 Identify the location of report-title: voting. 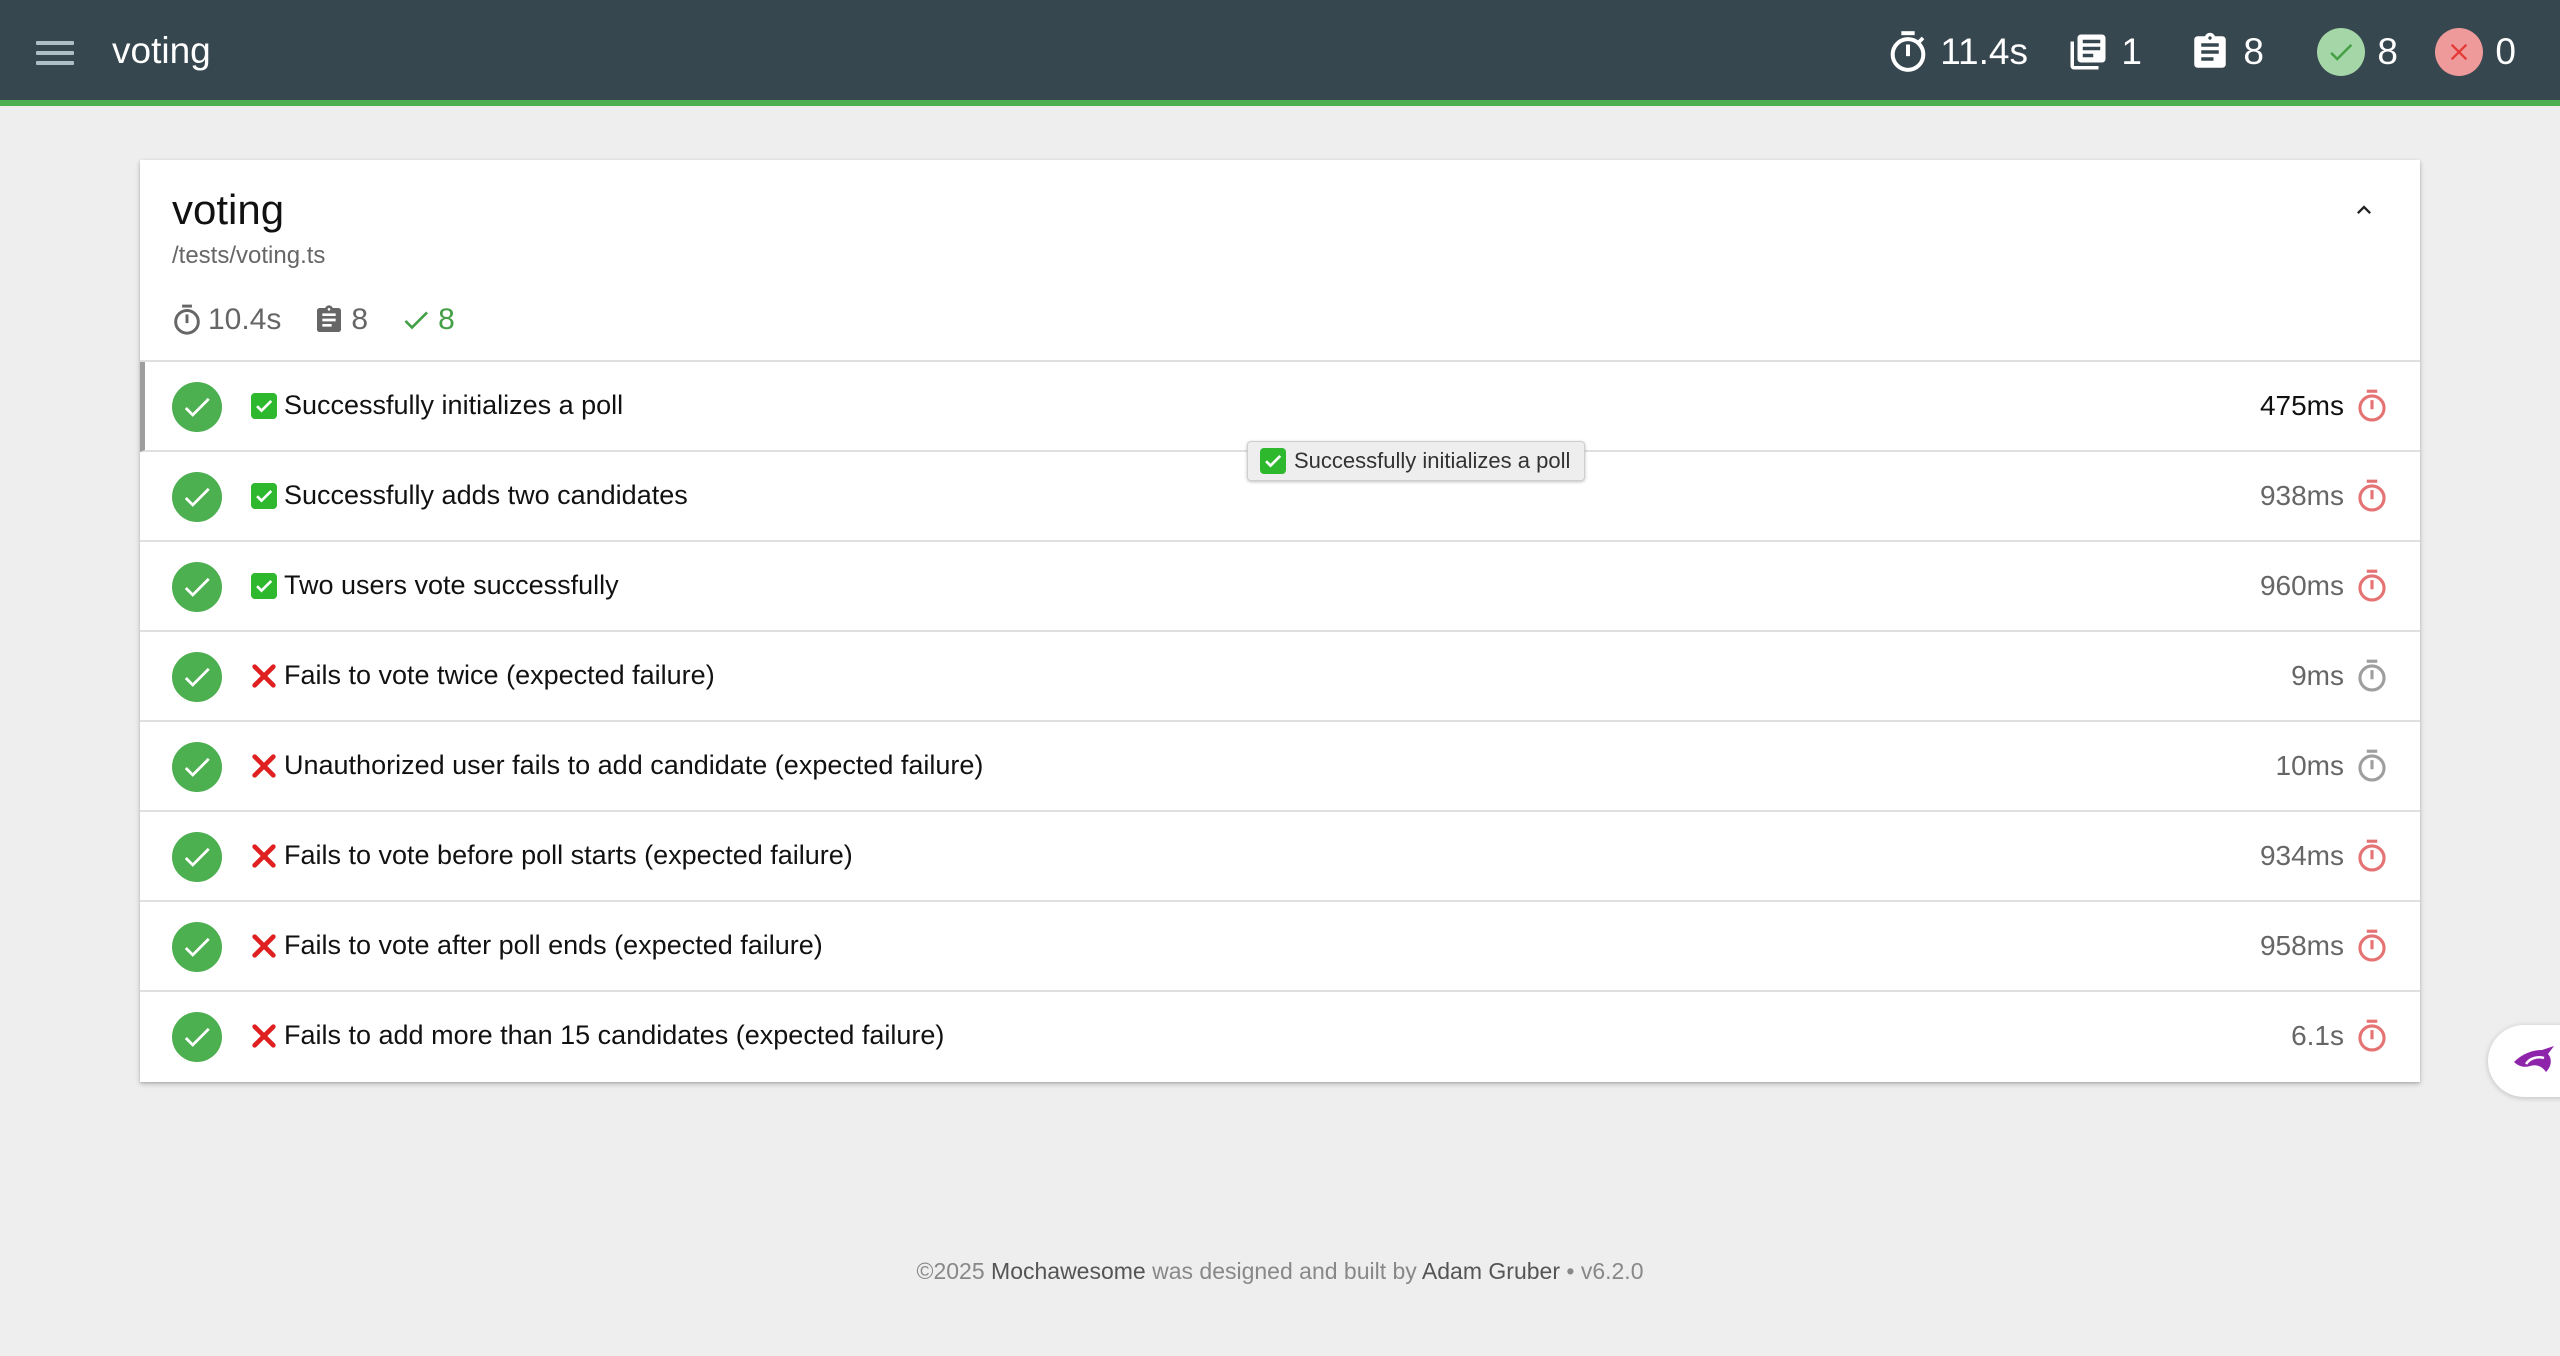
(161, 50).